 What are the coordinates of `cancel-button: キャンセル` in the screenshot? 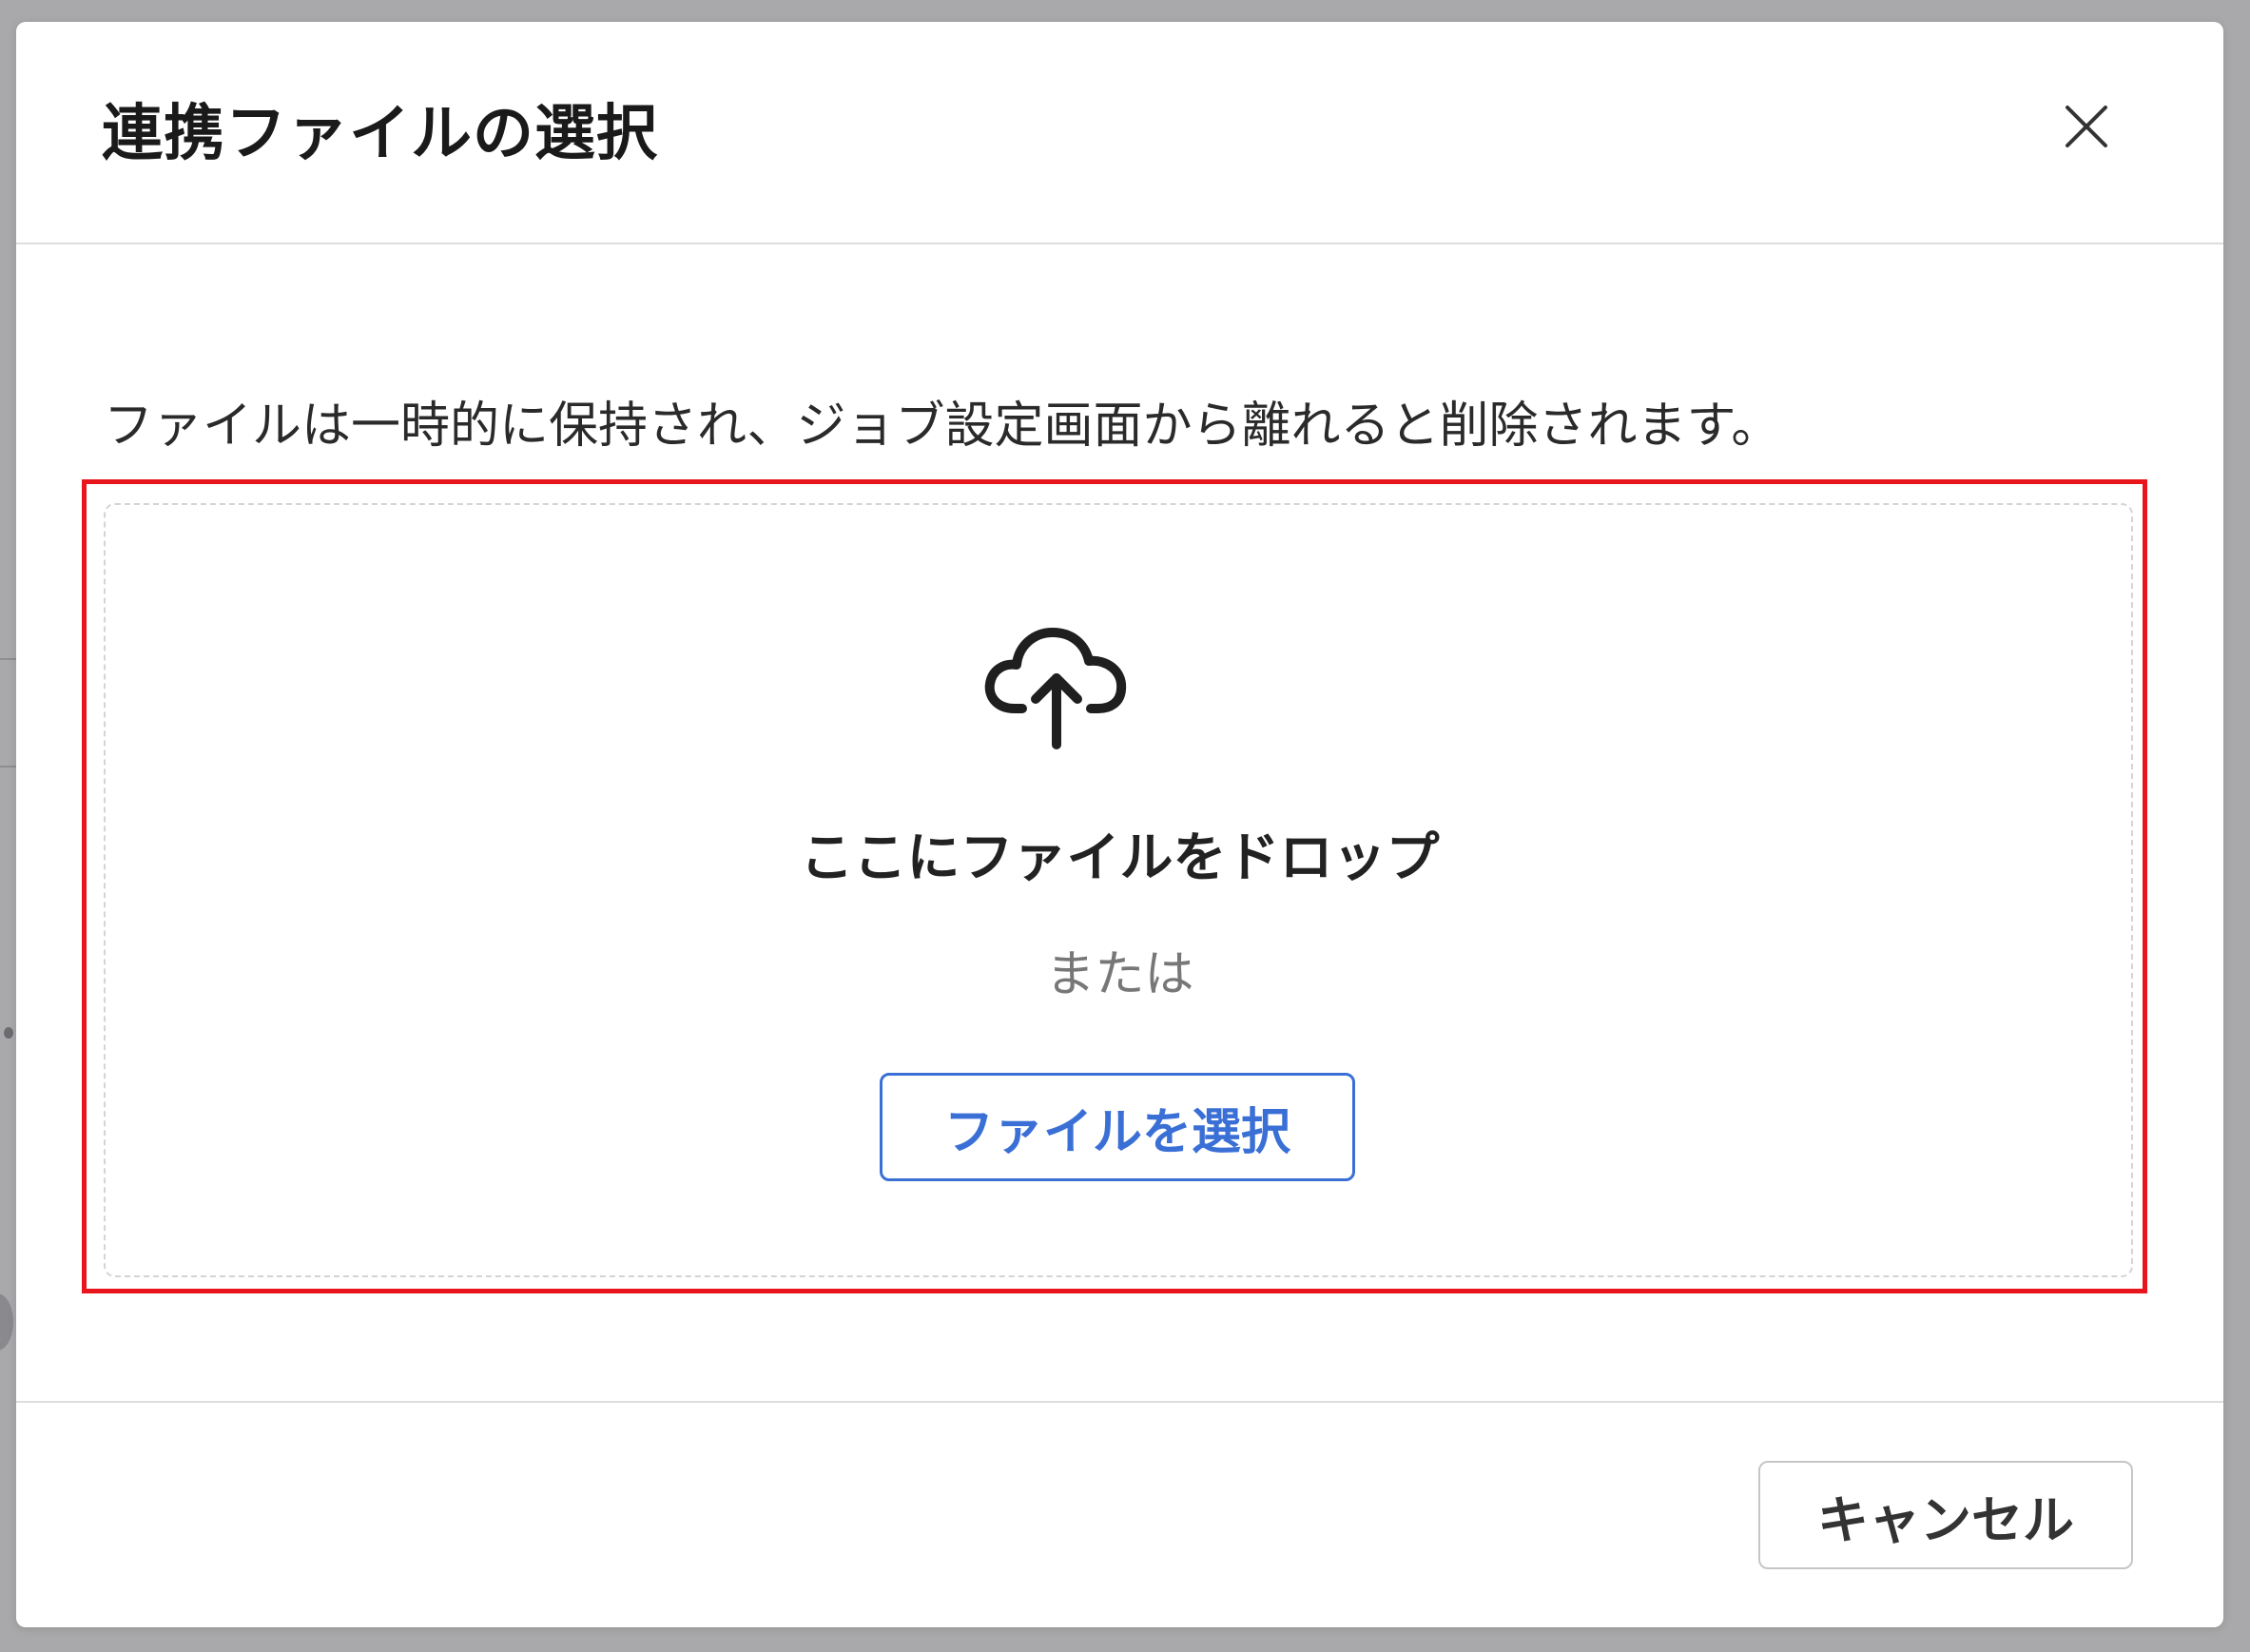 It's located at (1945, 1515).